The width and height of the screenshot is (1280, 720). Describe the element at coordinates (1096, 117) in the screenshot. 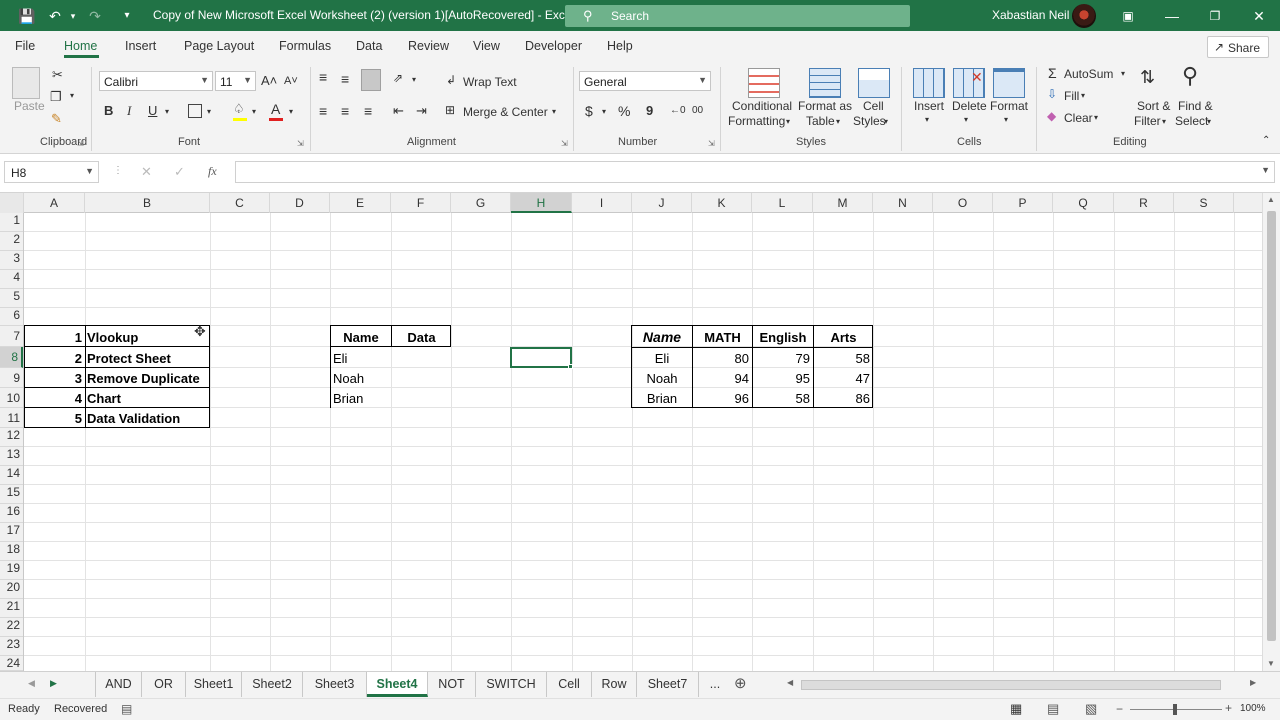

I see `clear-dropdown-icon: ▾` at that location.